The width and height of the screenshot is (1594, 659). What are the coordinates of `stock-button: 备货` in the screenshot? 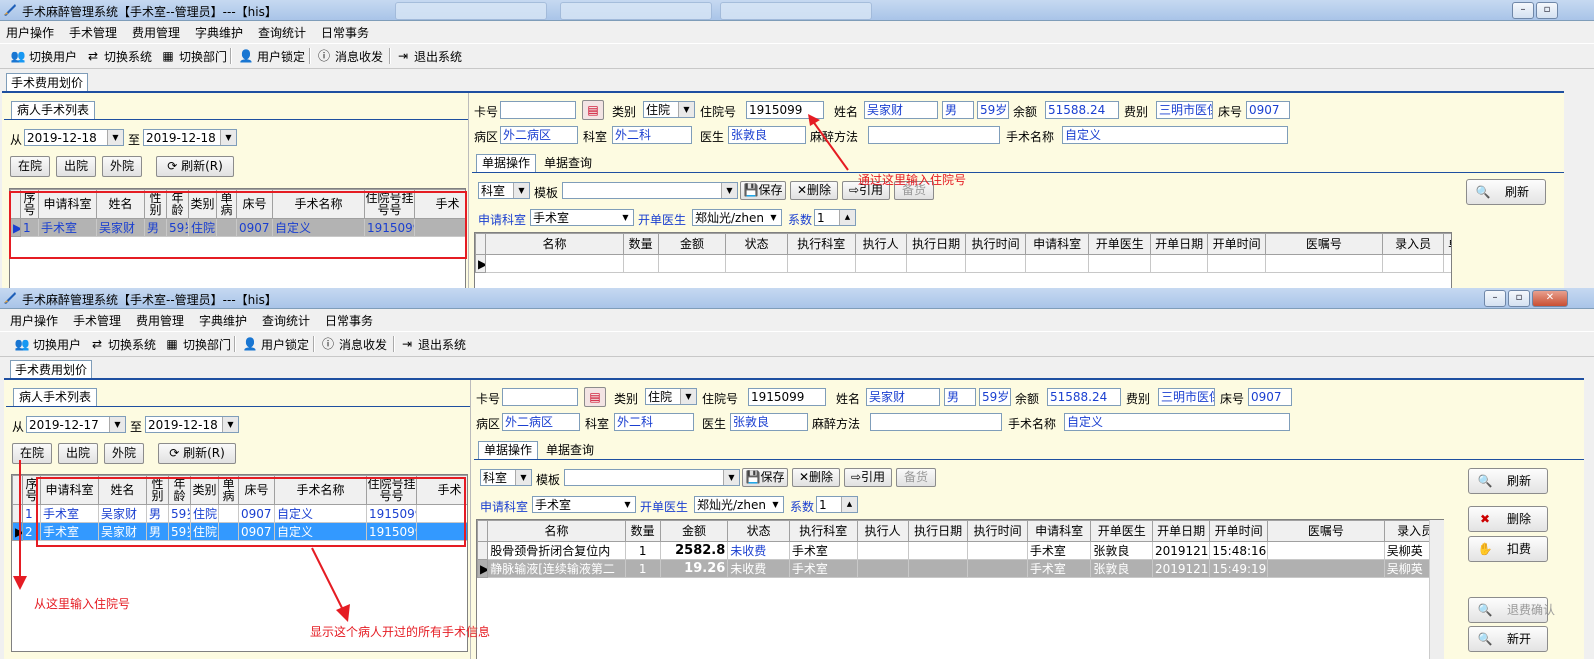 It's located at (916, 477).